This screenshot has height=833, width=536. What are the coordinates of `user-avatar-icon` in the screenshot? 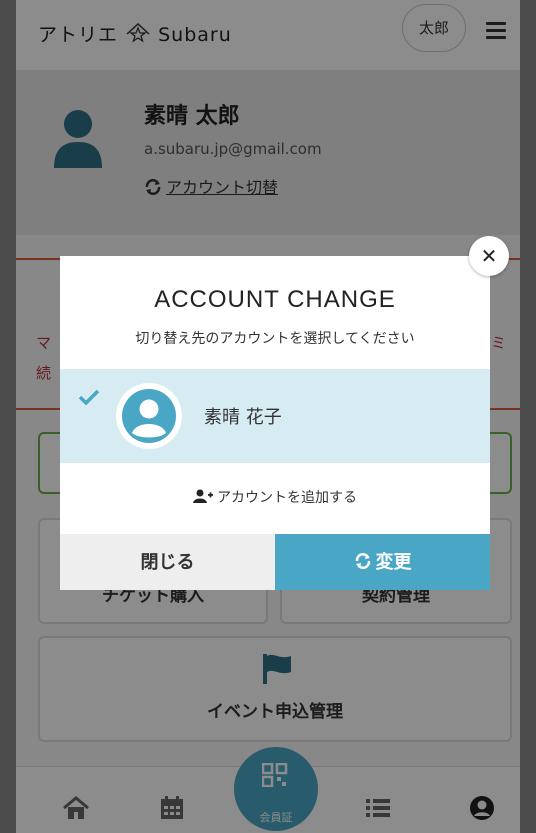 It's located at (149, 416).